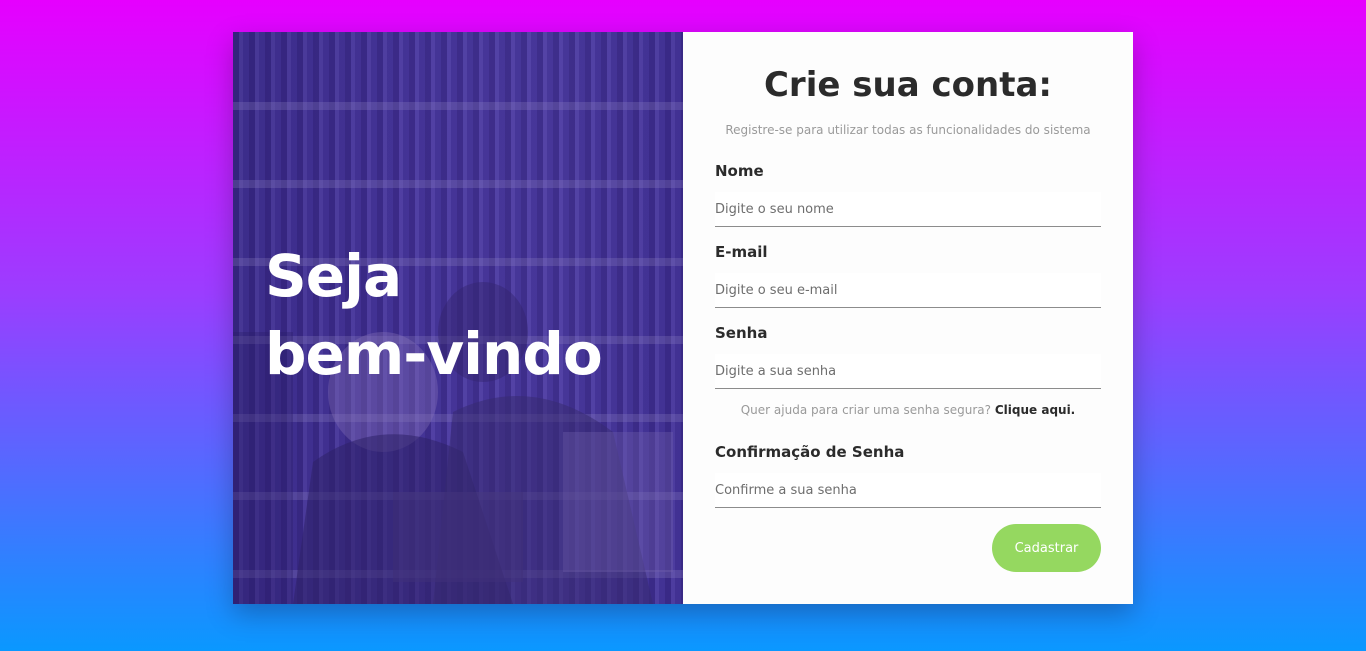  I want to click on welcome-line-1: Seja, so click(333, 276).